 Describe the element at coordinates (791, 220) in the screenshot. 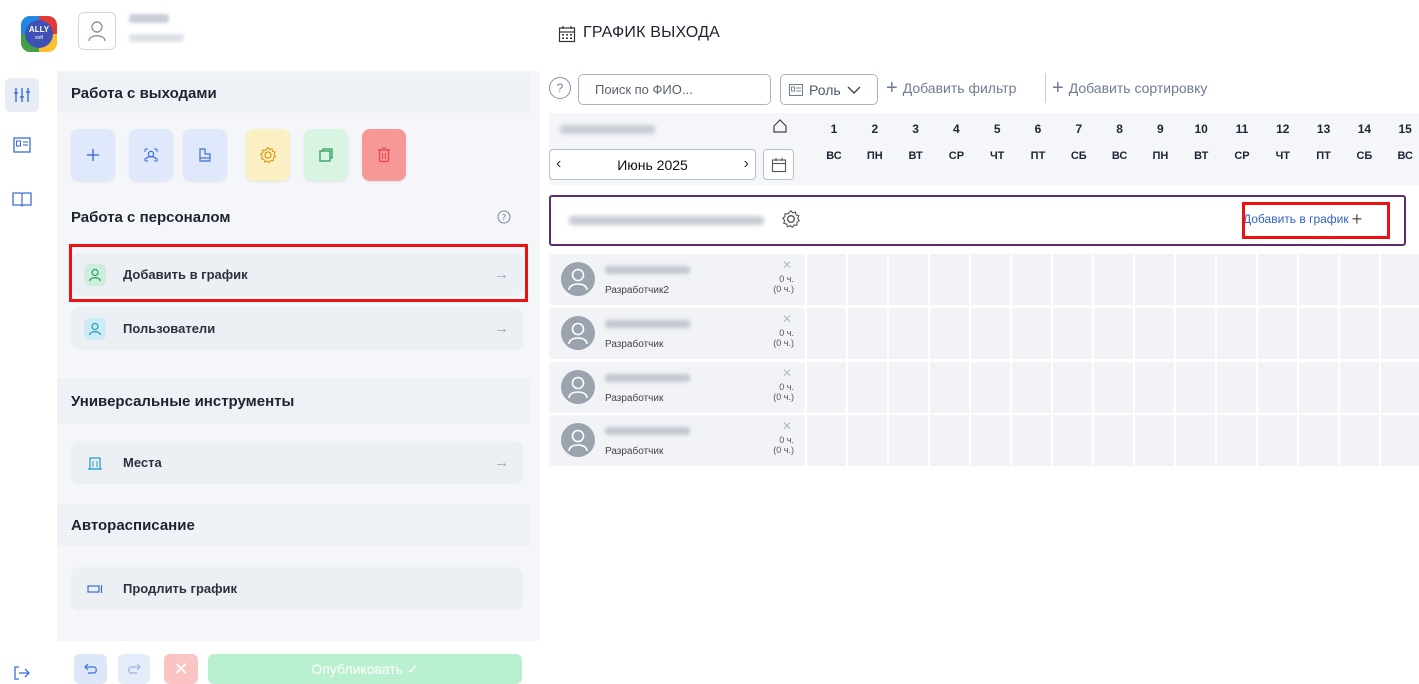

I see `gear-icon` at that location.